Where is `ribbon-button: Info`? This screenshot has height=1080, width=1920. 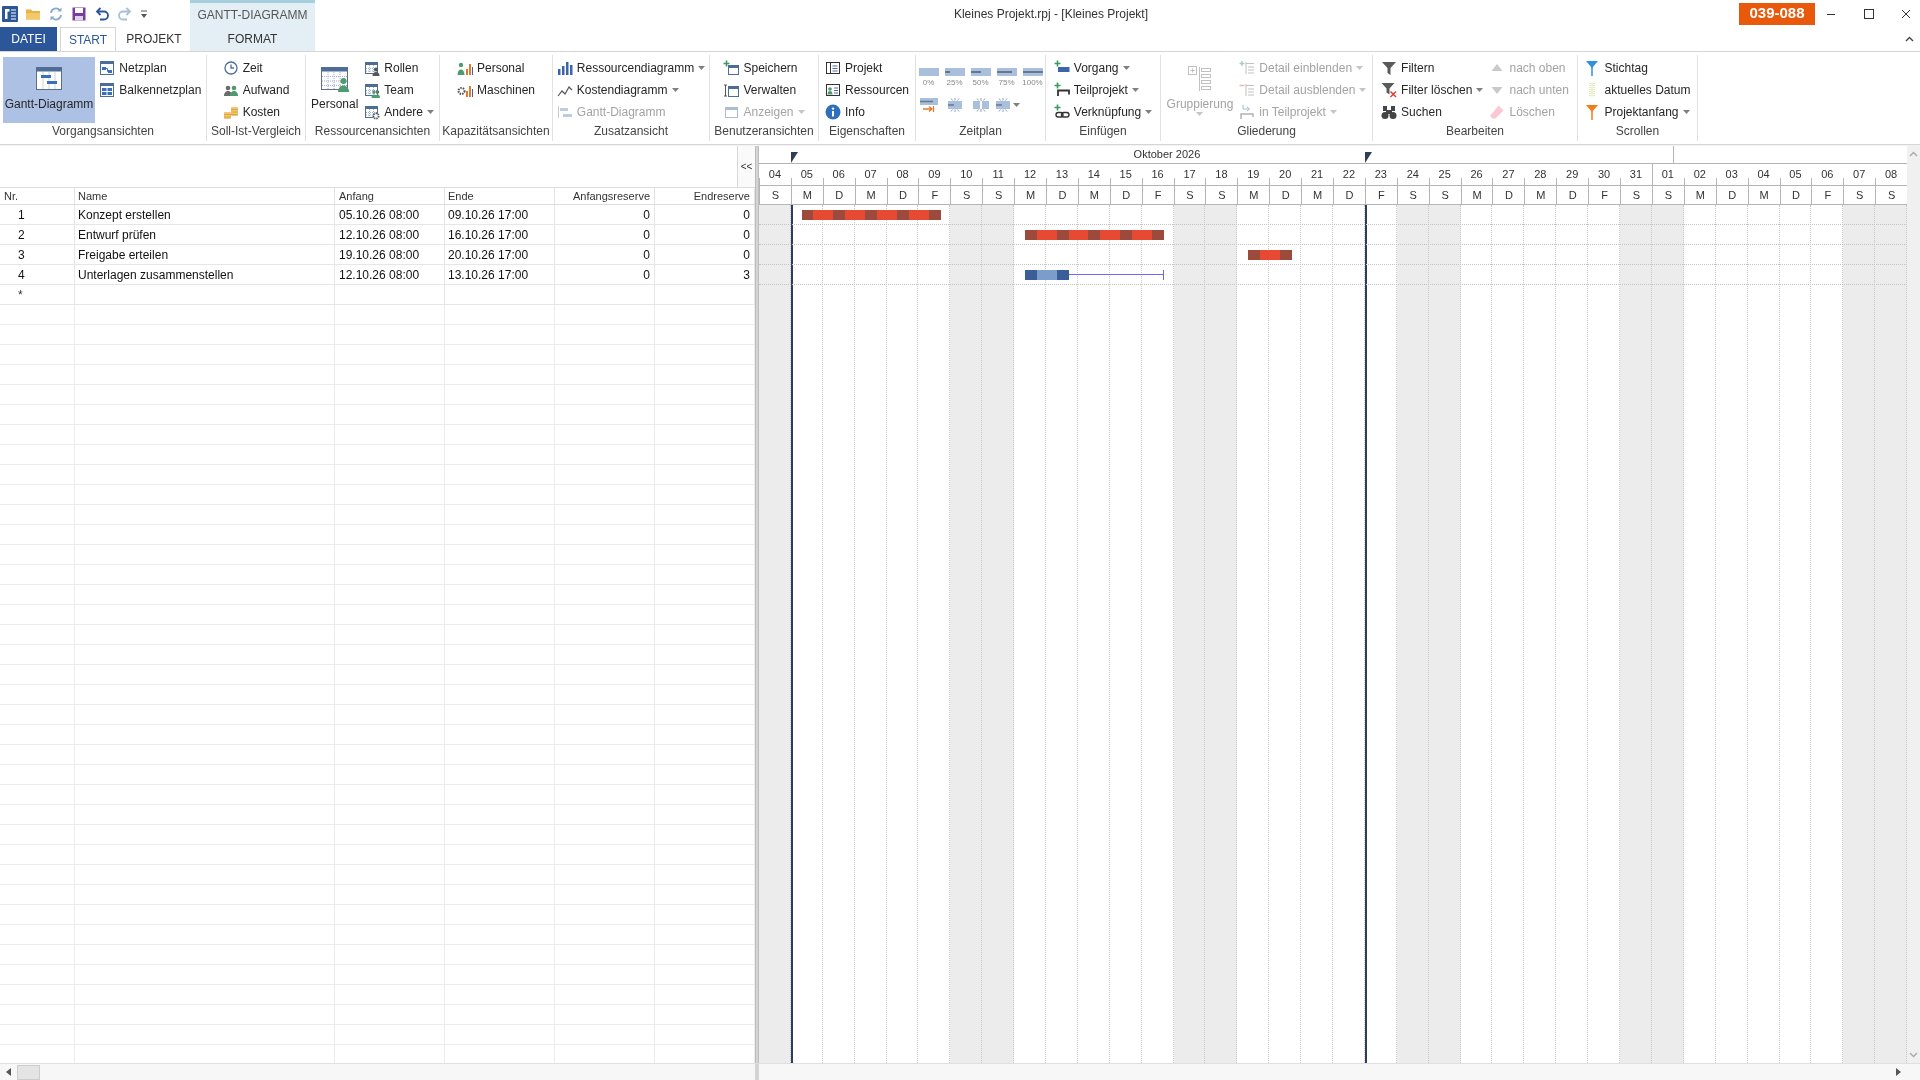
ribbon-button: Info is located at coordinates (867, 112).